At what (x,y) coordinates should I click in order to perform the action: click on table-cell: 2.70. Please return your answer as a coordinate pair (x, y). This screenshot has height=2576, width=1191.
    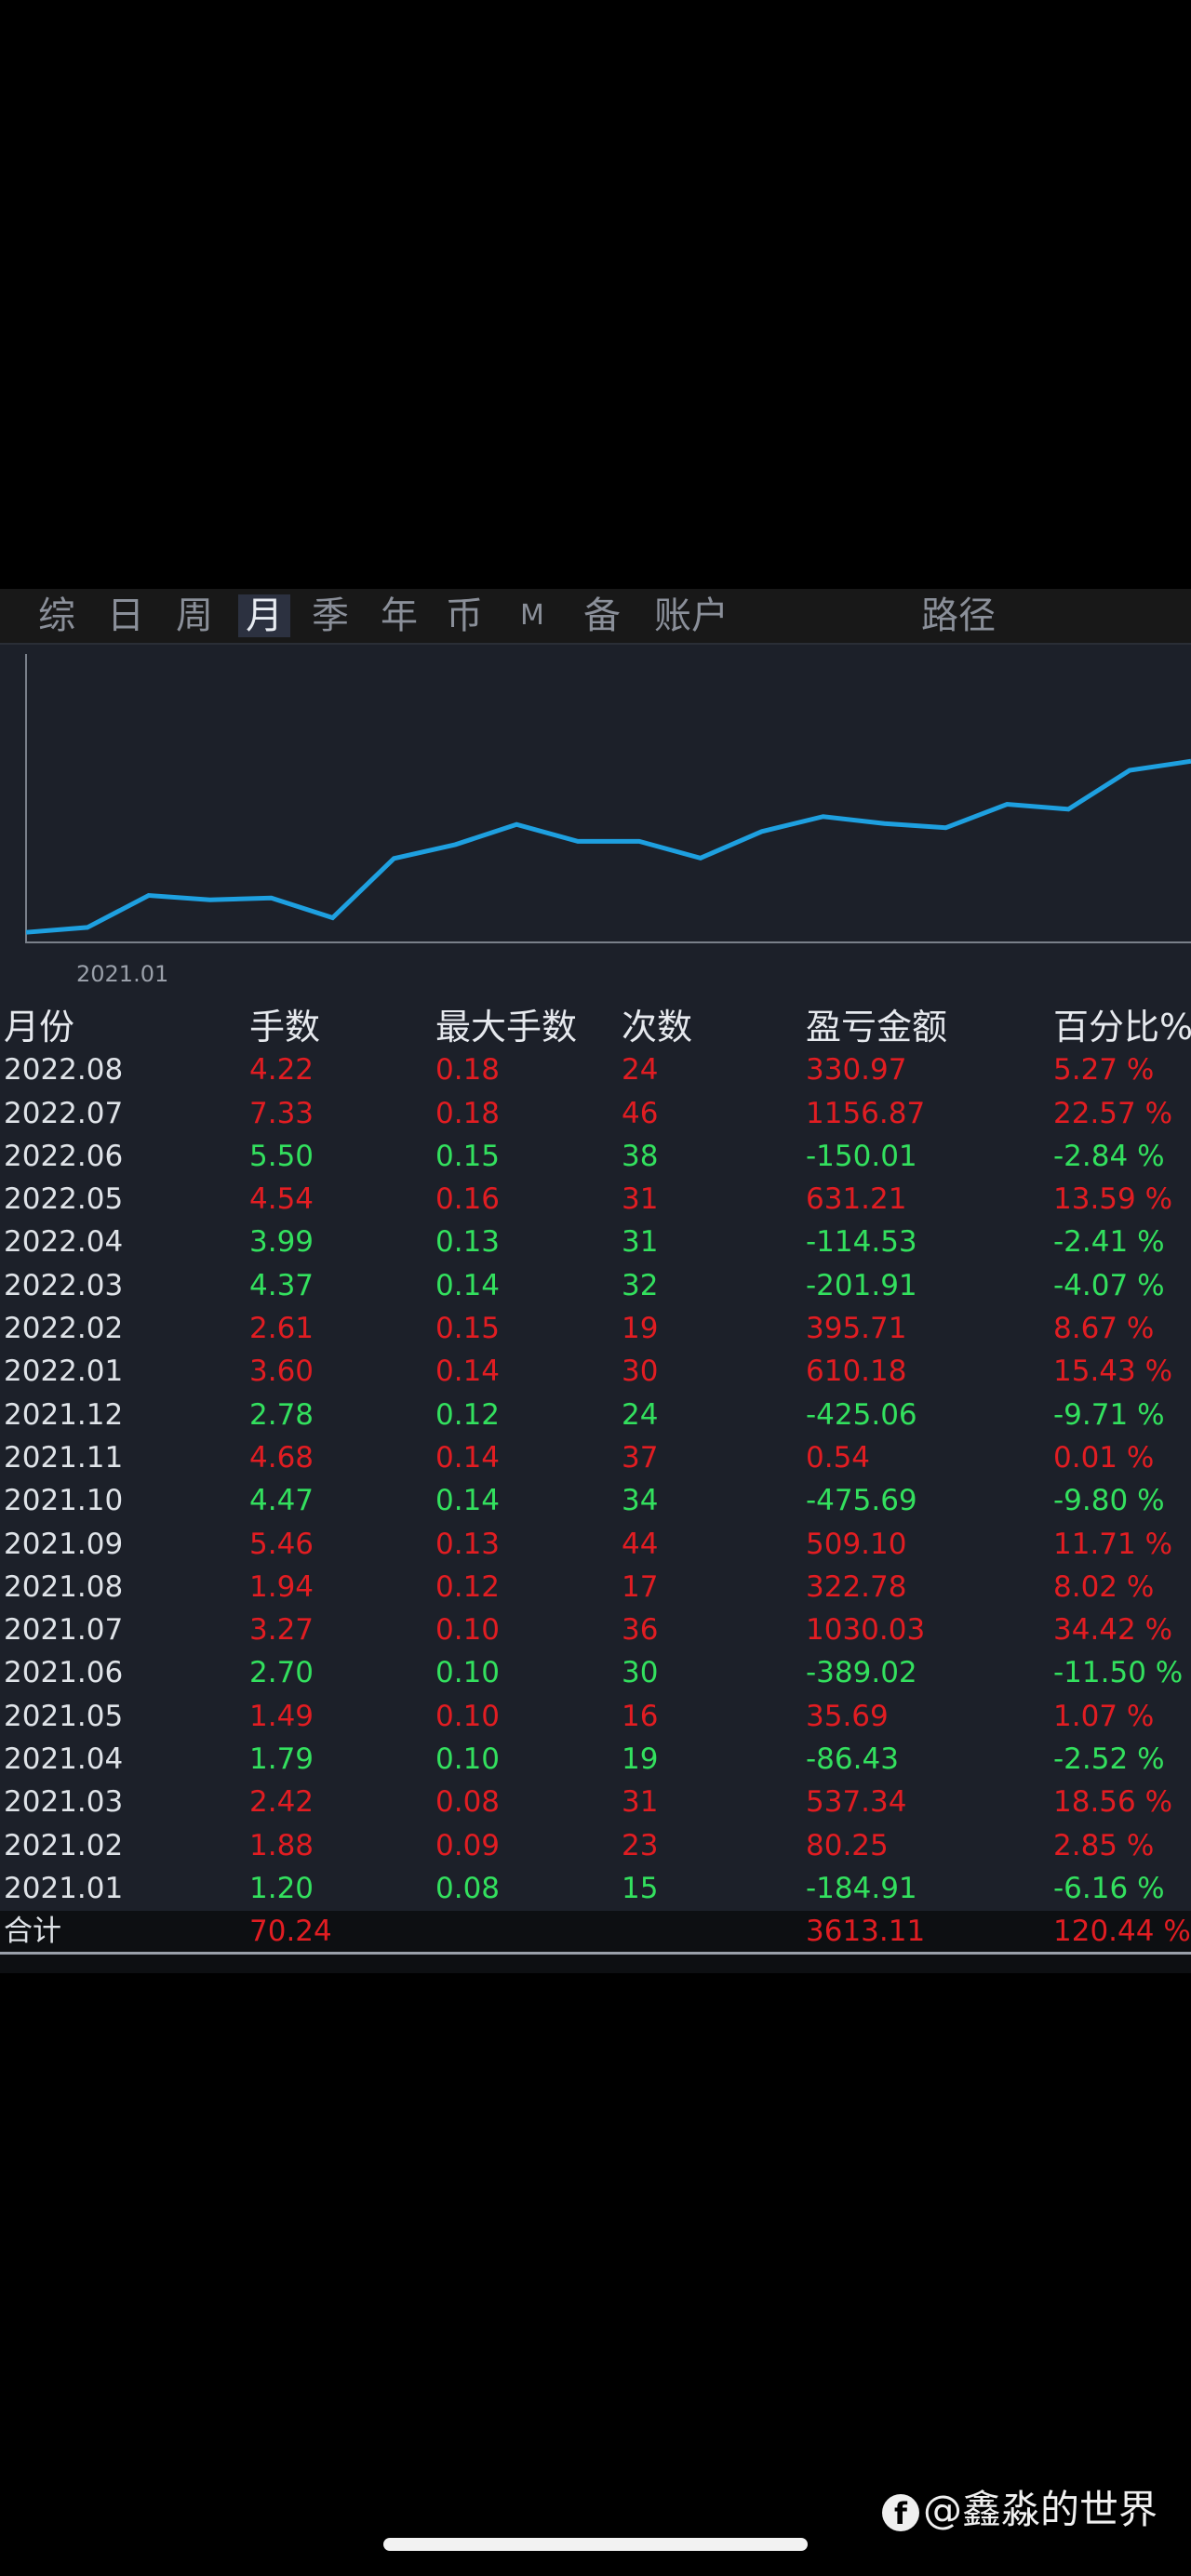
    Looking at the image, I should click on (281, 1673).